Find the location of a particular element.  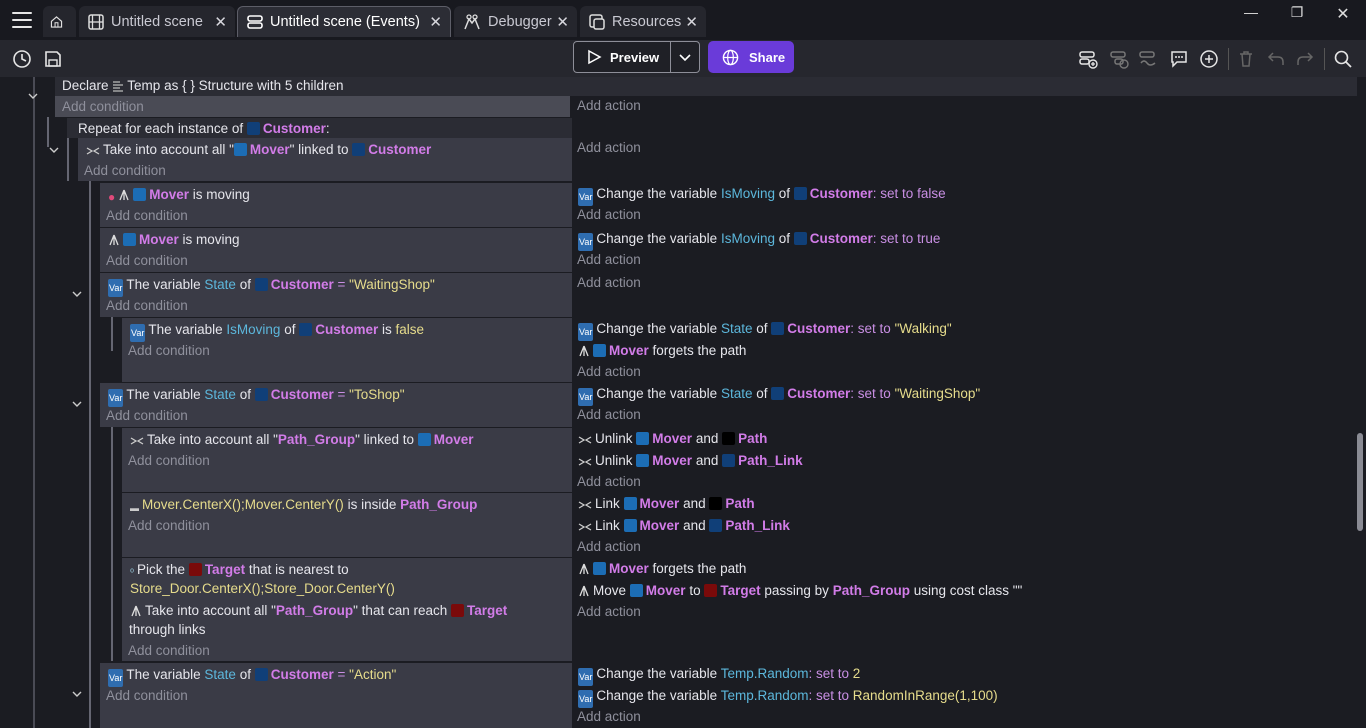

action-link-pathlink: Link Mover and Path_Link is located at coordinates (684, 526).